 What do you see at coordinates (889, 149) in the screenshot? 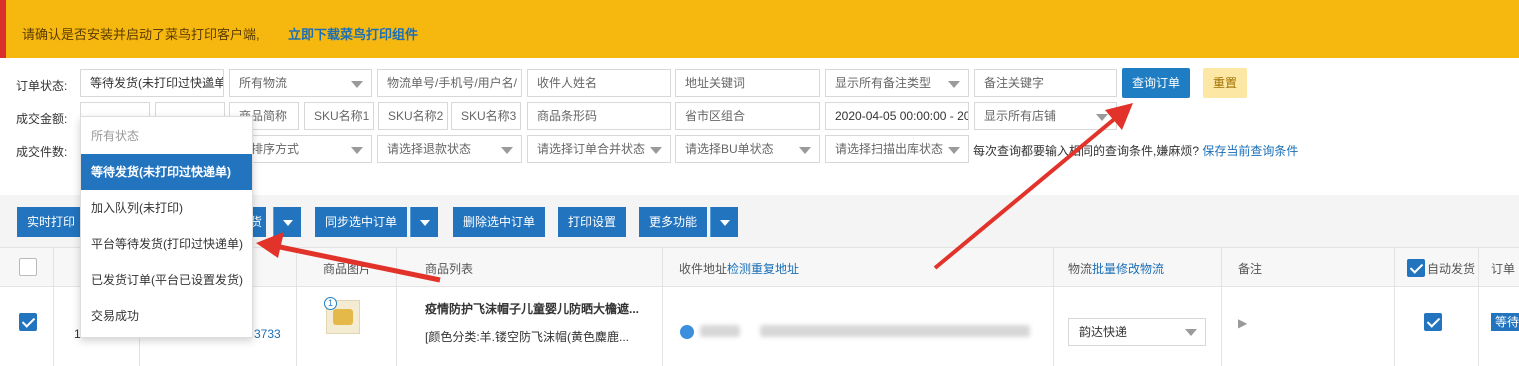
I see `scan-status-value: 请选择扫描出库状态` at bounding box center [889, 149].